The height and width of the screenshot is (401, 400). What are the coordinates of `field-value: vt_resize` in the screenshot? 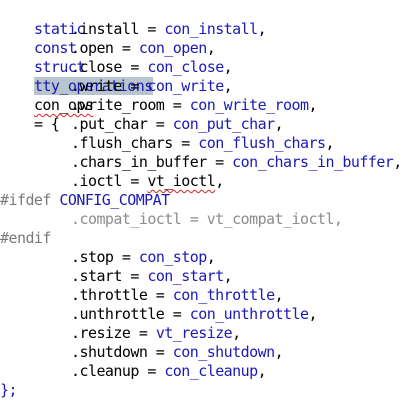 It's located at (194, 333).